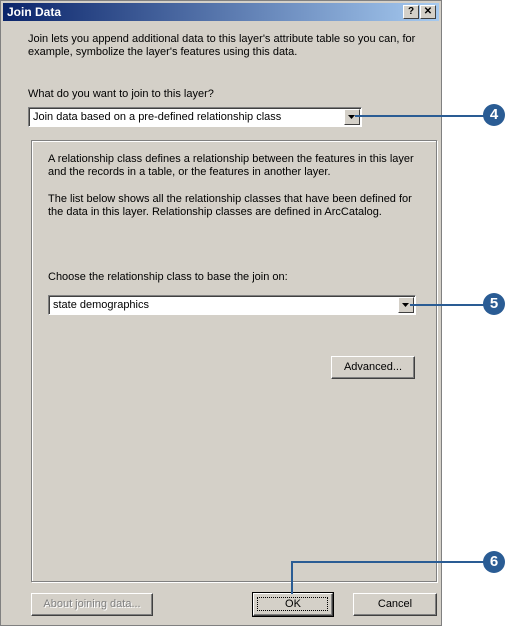 The width and height of the screenshot is (505, 628). What do you see at coordinates (101, 305) in the screenshot?
I see `relationship-class-selected: state demographics` at bounding box center [101, 305].